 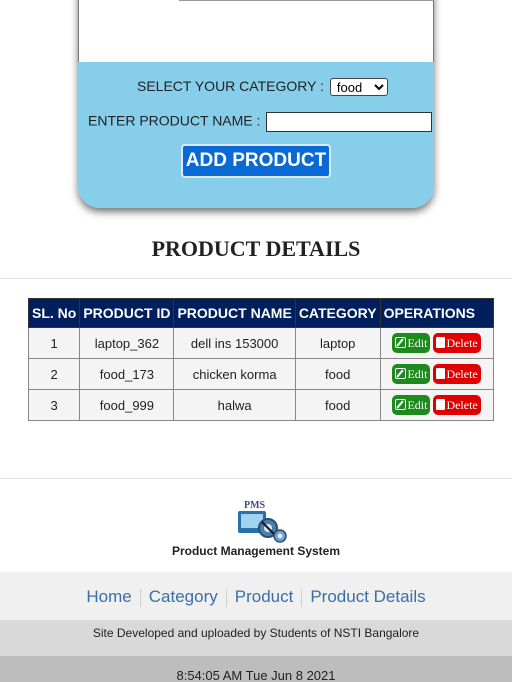 I want to click on nav-home-link: Home, so click(x=108, y=597).